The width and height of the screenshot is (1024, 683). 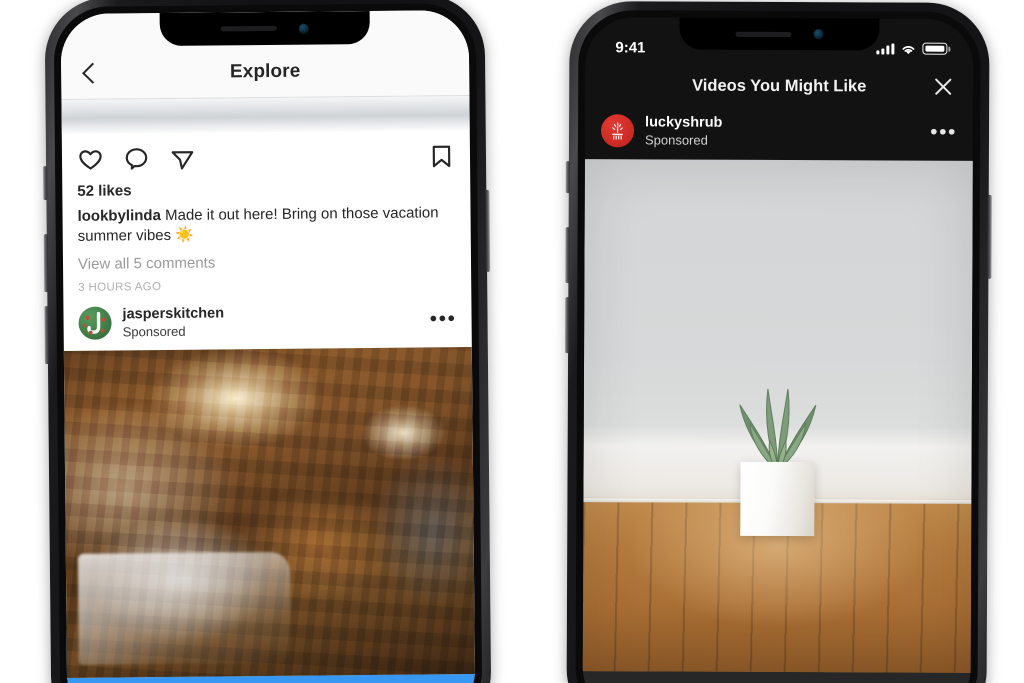 I want to click on header-title: Videos You Might Like, so click(x=779, y=85).